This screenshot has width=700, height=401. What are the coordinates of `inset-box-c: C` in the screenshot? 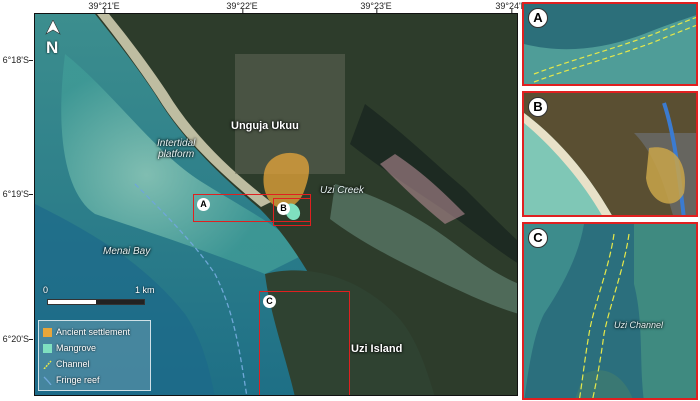 It's located at (304, 343).